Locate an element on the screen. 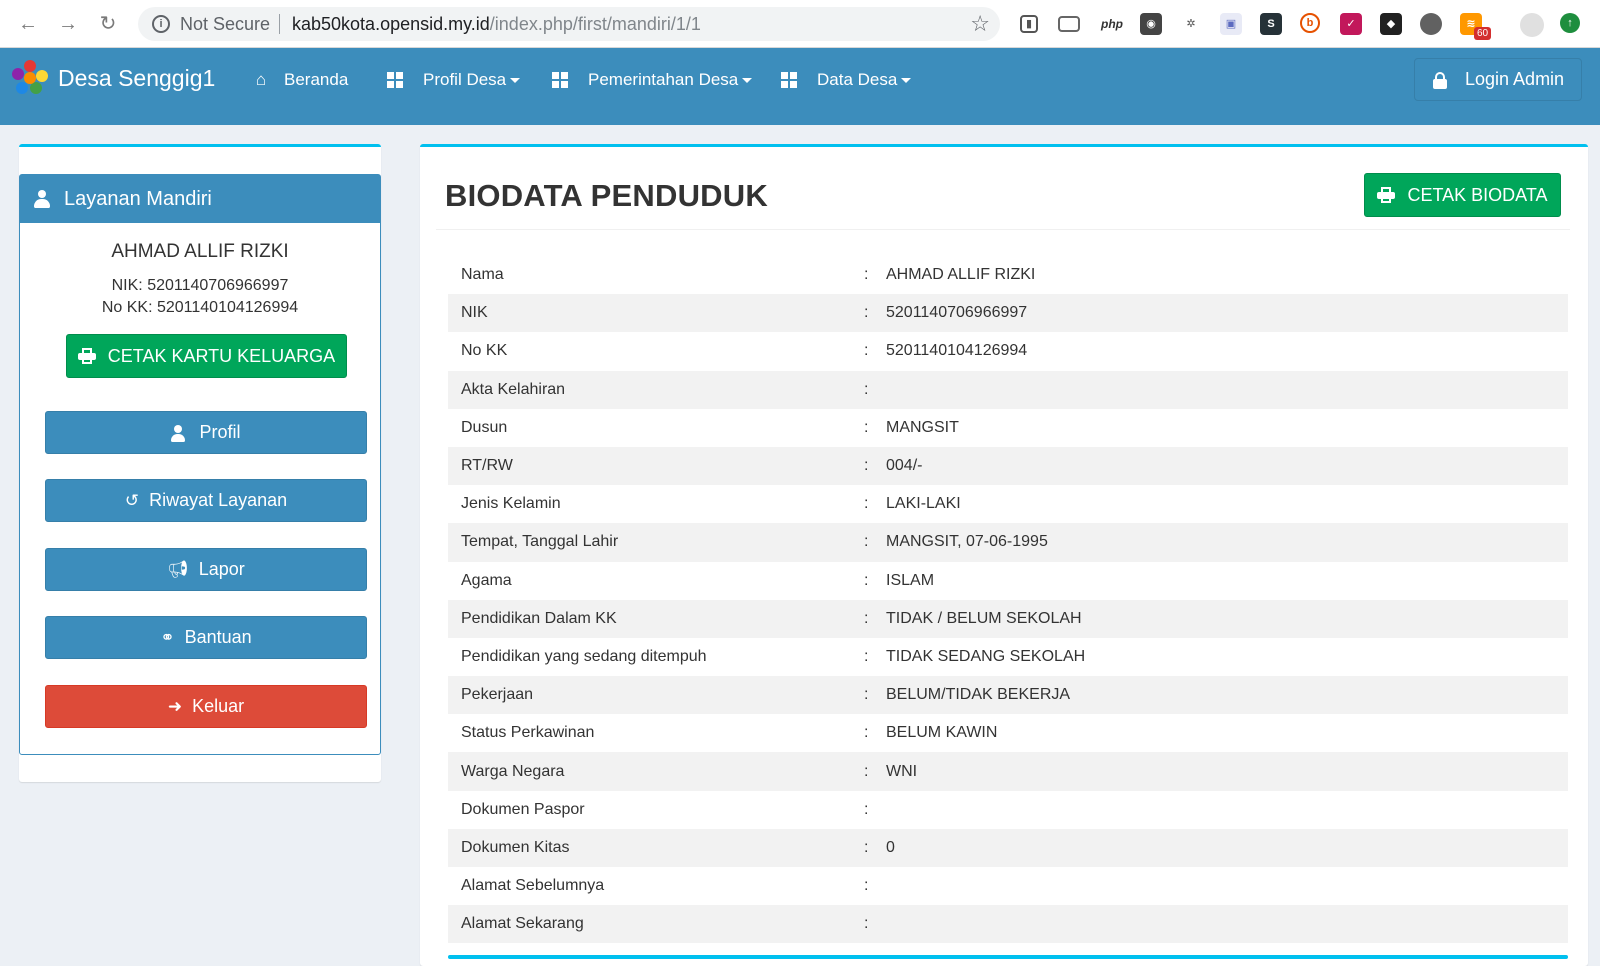 Image resolution: width=1600 pixels, height=966 pixels. table-row: RT/RW:004/- is located at coordinates (1008, 466).